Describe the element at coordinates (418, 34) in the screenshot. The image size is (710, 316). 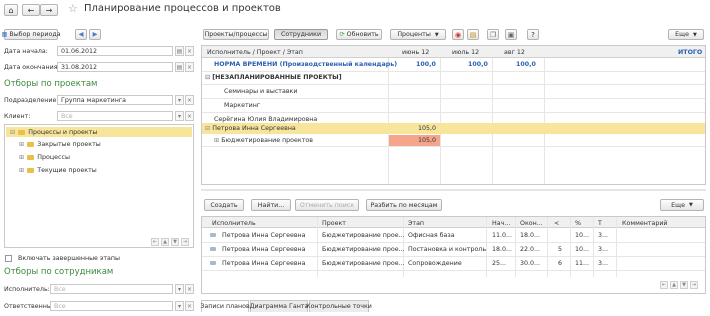
I see `percents-dropdown: Проценты ▼` at that location.